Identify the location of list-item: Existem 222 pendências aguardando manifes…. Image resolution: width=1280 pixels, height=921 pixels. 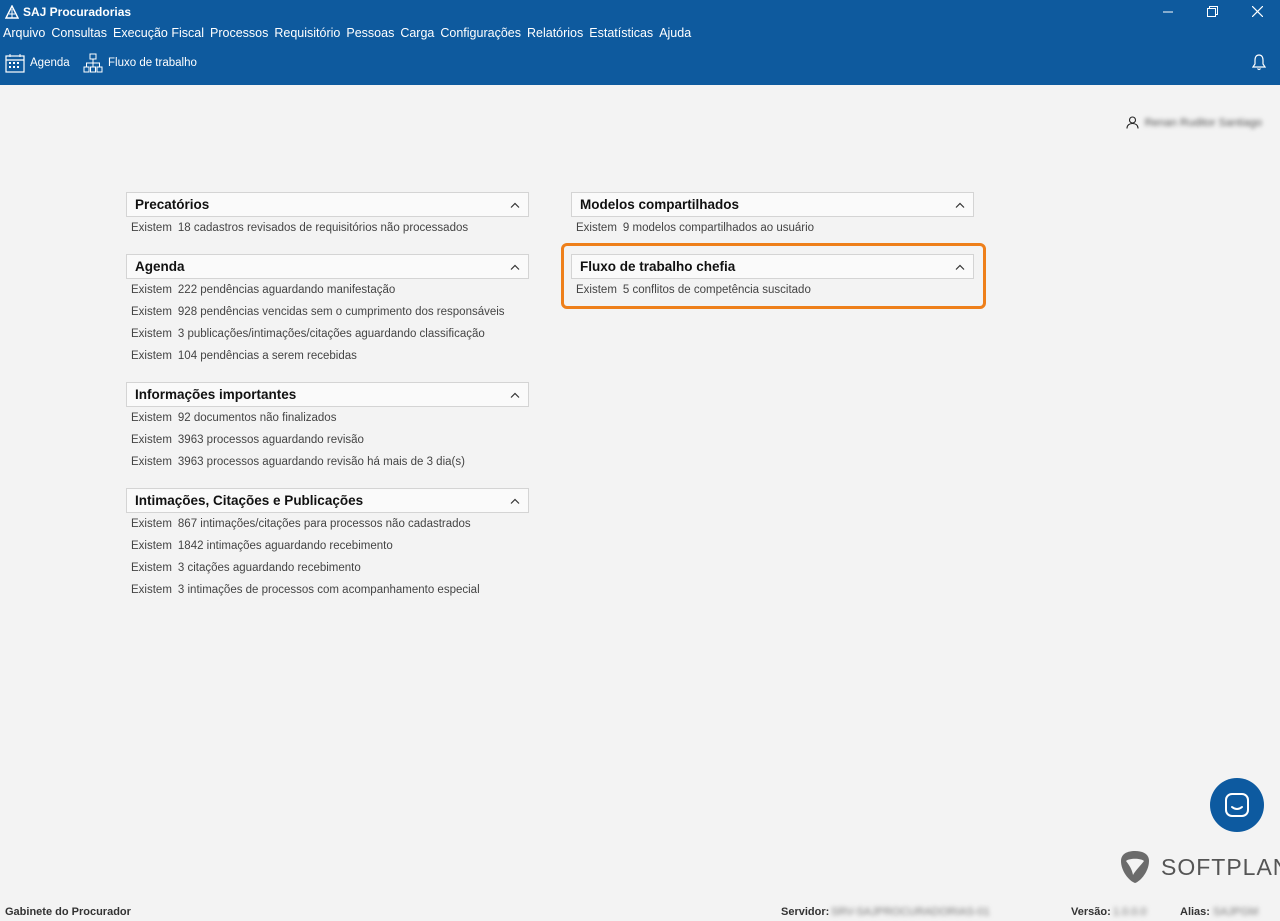
(327, 290).